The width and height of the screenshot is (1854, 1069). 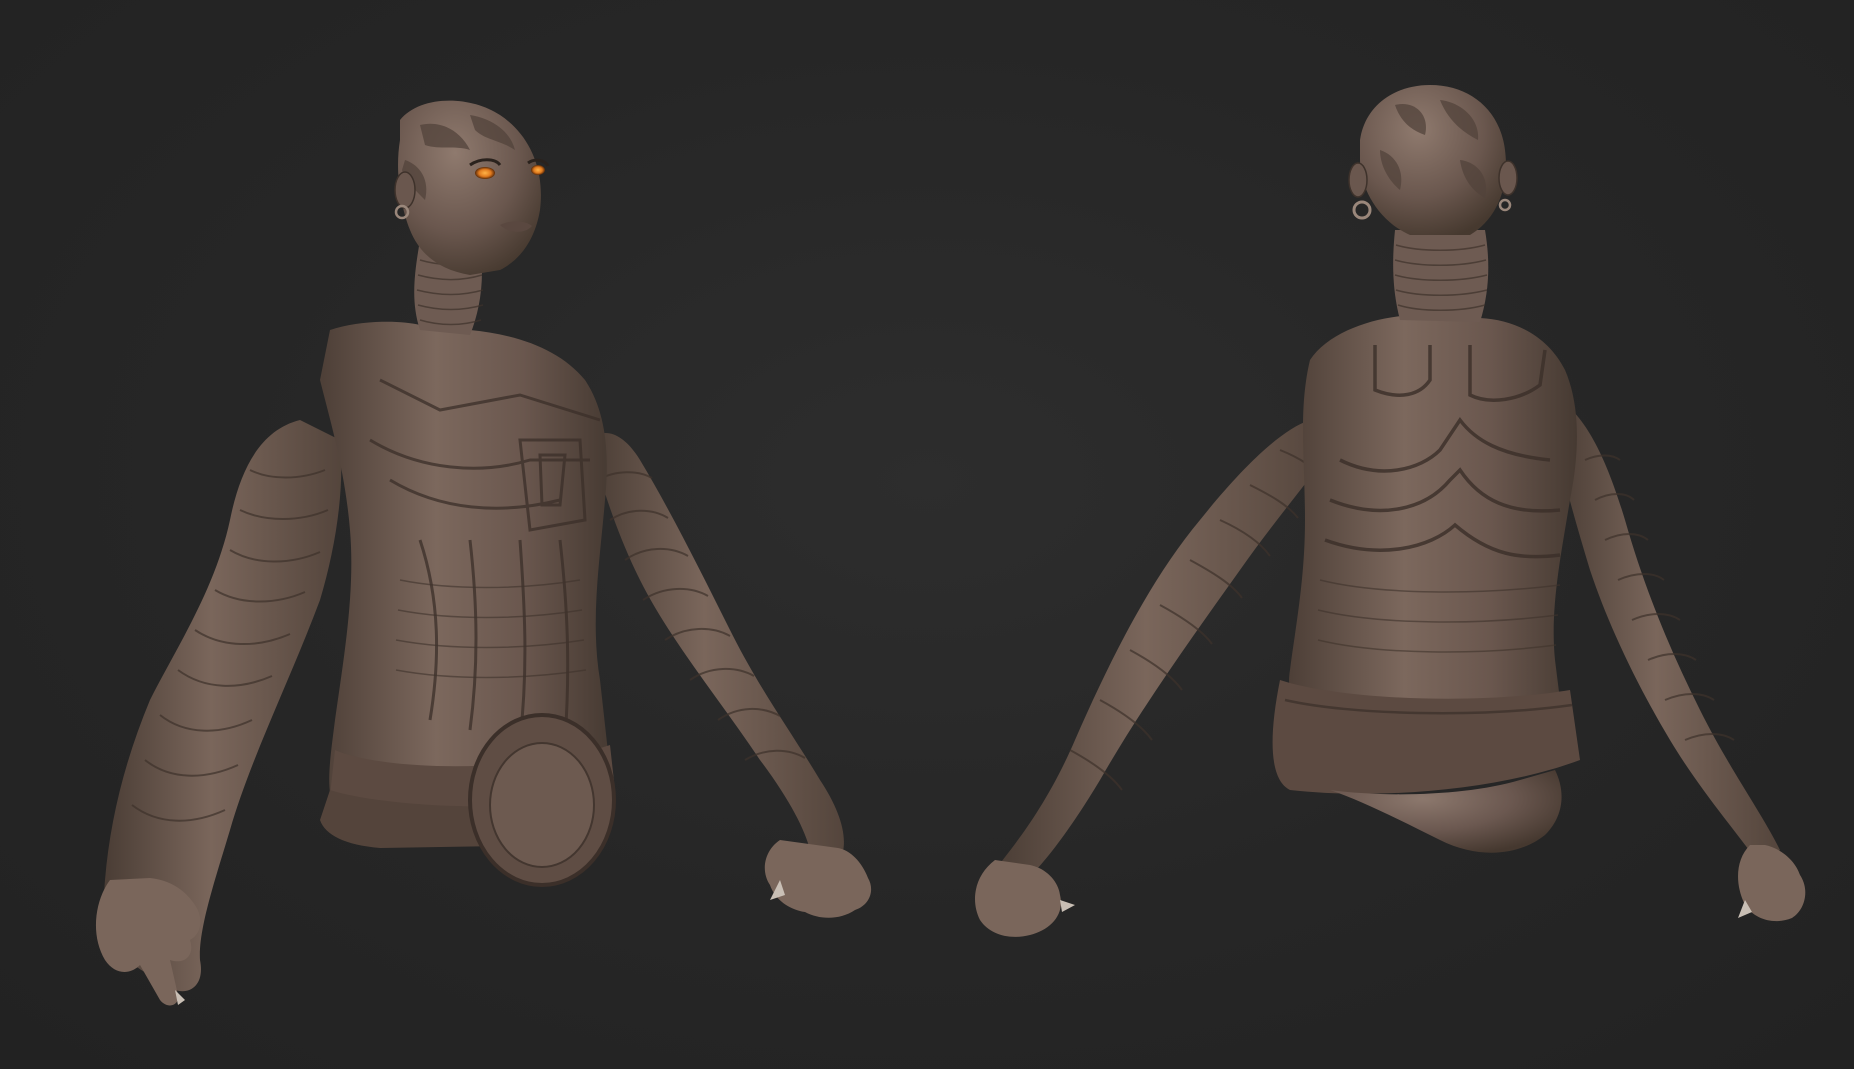 What do you see at coordinates (1362, 210) in the screenshot?
I see `back-earring-left` at bounding box center [1362, 210].